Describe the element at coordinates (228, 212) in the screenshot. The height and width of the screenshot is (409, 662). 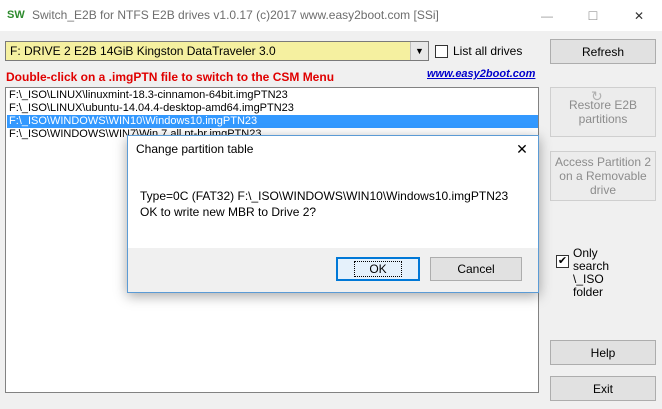
I see `dialog-message-line2: OK to write new MBR to Drive 2?` at that location.